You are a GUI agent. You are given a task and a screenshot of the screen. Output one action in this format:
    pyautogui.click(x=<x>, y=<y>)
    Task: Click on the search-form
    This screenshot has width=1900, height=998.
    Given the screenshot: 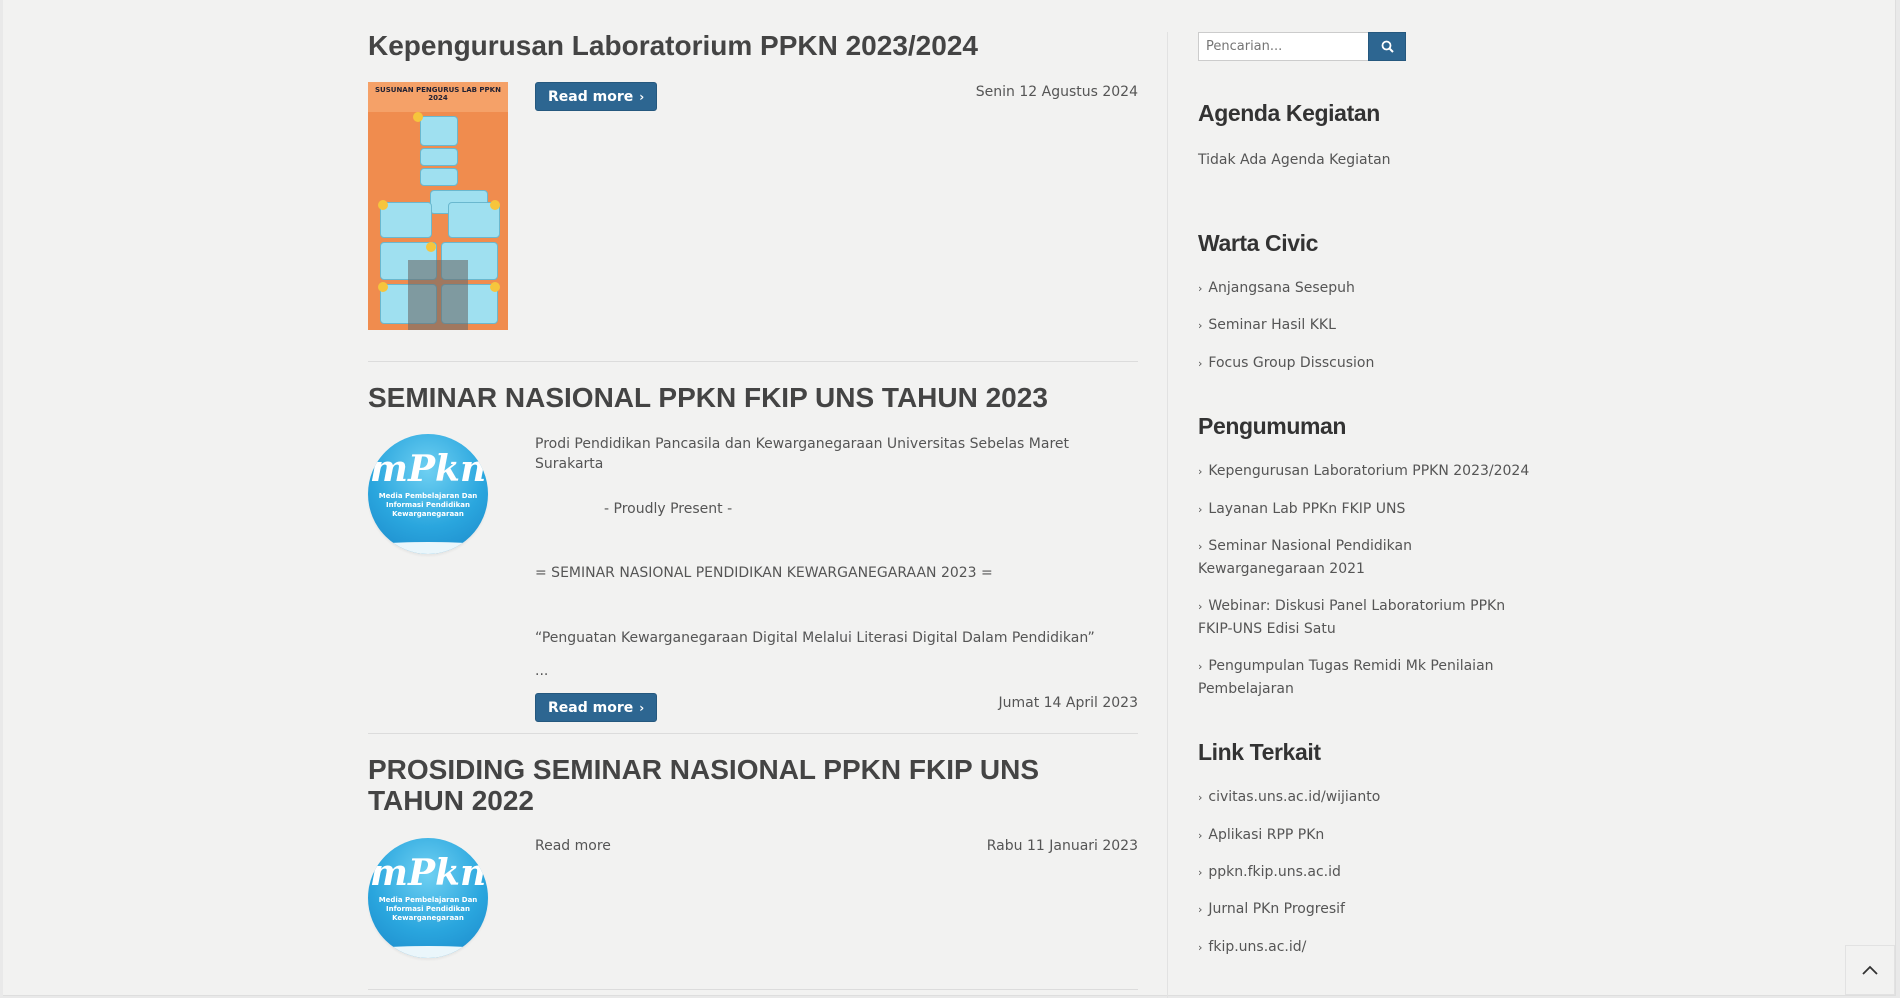 What is the action you would take?
    pyautogui.click(x=1302, y=46)
    